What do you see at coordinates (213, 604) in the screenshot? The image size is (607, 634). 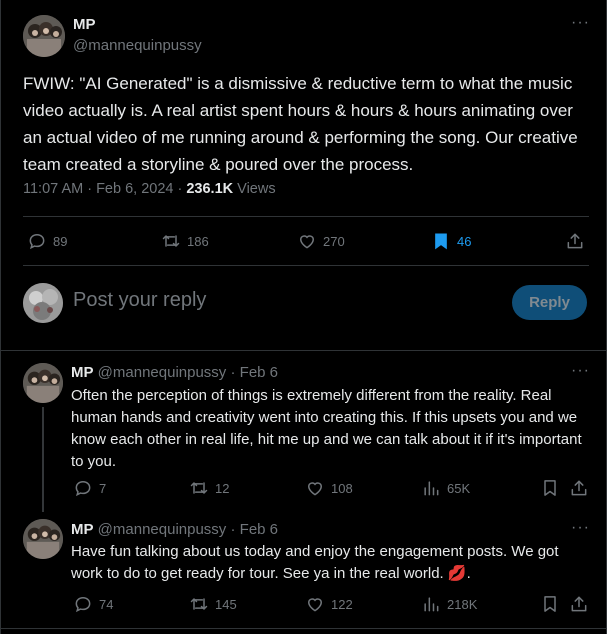 I see `repost-action: 145` at bounding box center [213, 604].